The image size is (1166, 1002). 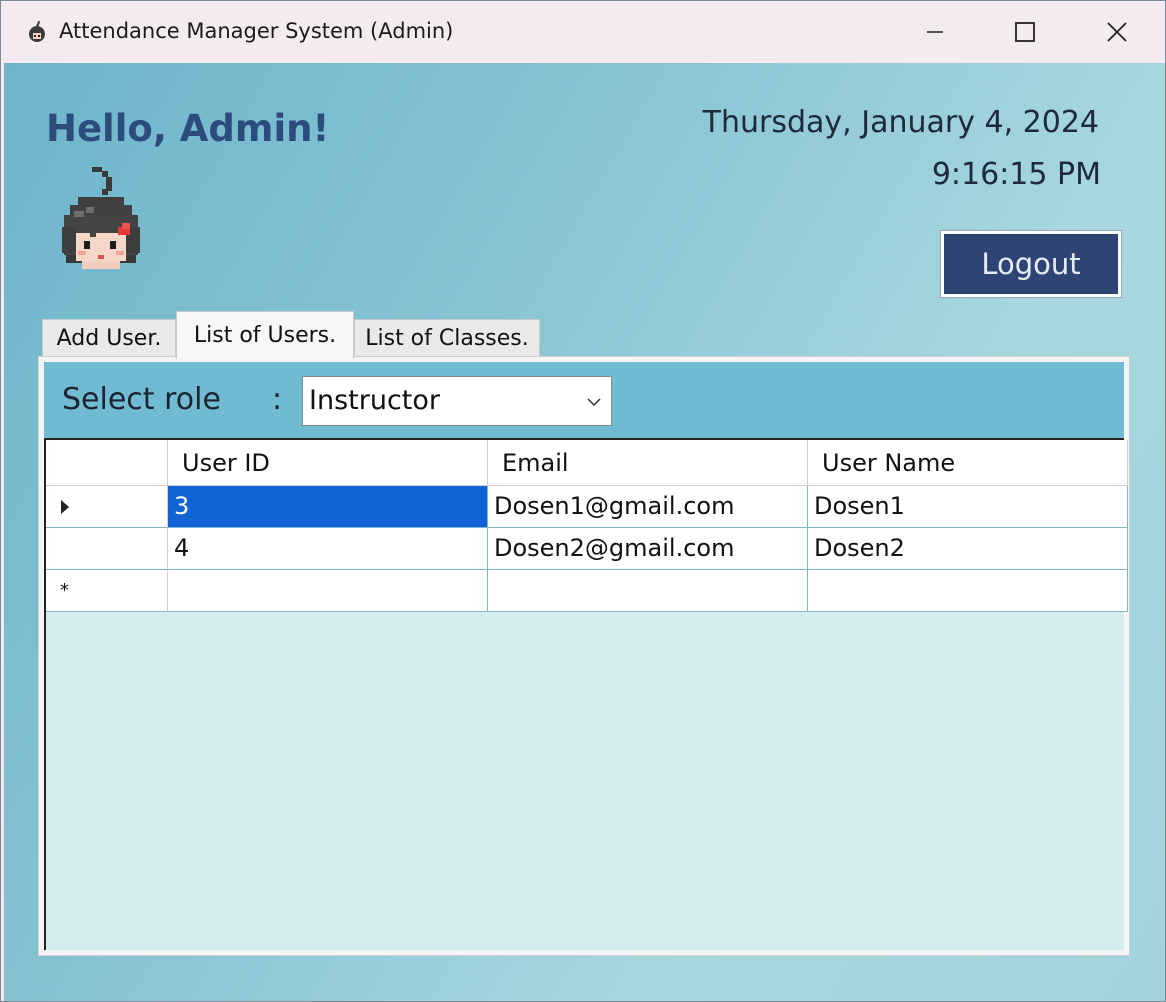 I want to click on minimize-icon, so click(x=935, y=32).